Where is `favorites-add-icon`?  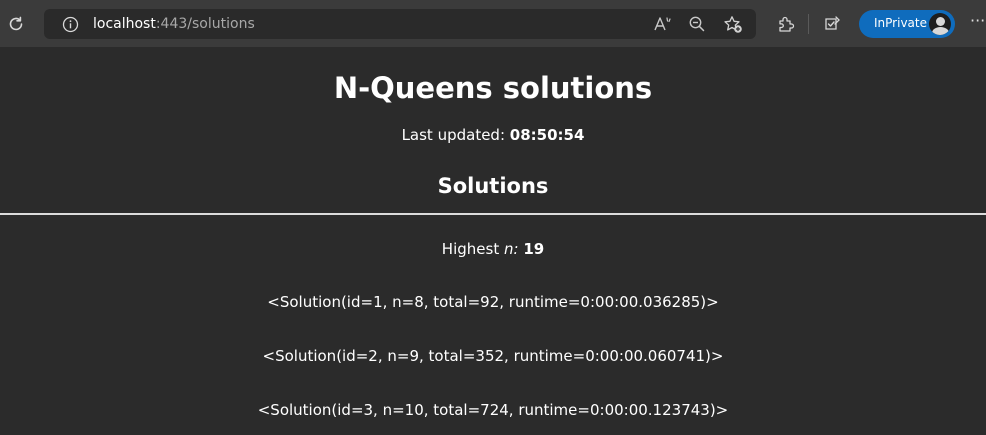 favorites-add-icon is located at coordinates (733, 24).